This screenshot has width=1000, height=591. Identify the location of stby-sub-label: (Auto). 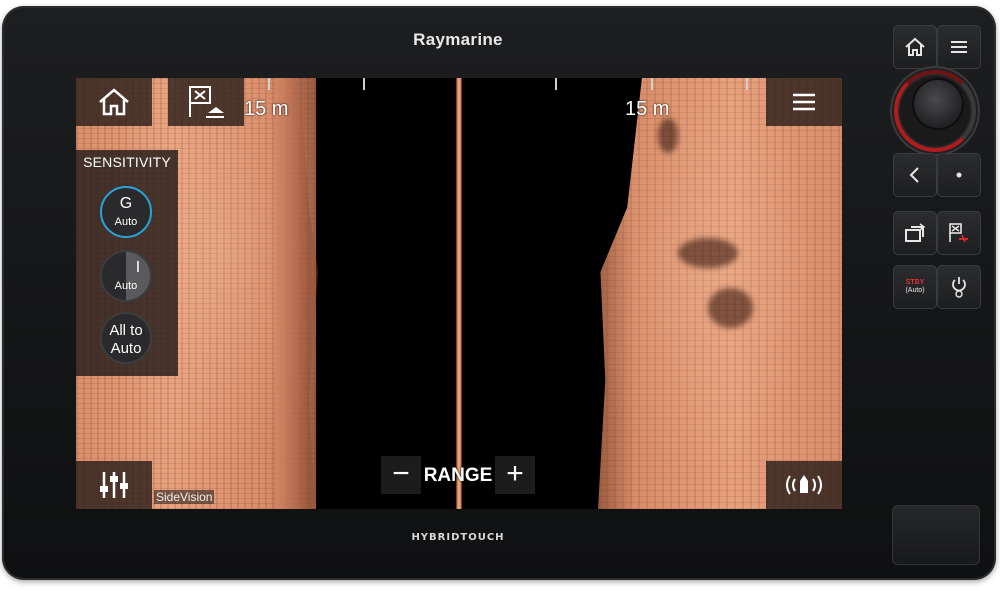
(915, 290).